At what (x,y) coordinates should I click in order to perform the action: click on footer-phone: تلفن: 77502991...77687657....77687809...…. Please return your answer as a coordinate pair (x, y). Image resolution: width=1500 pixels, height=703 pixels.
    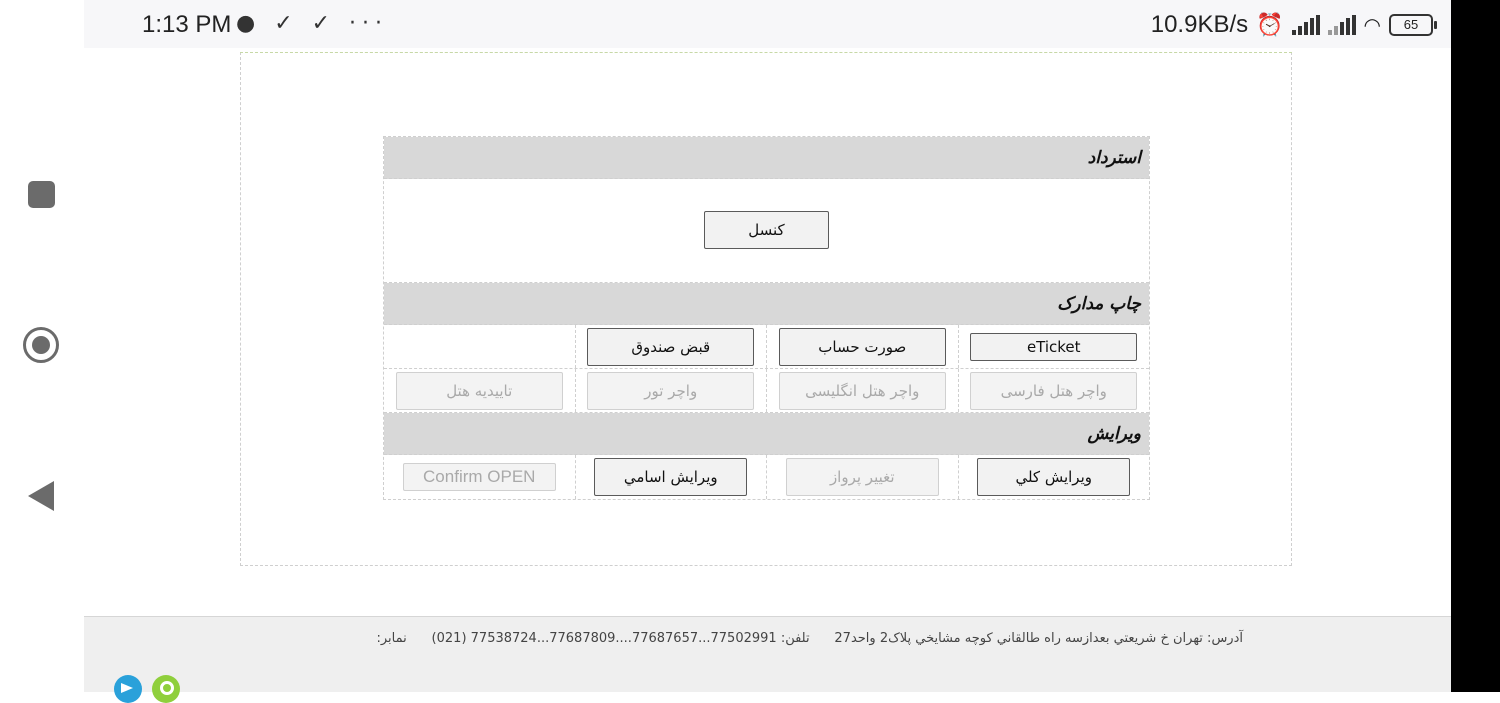
    Looking at the image, I should click on (620, 638).